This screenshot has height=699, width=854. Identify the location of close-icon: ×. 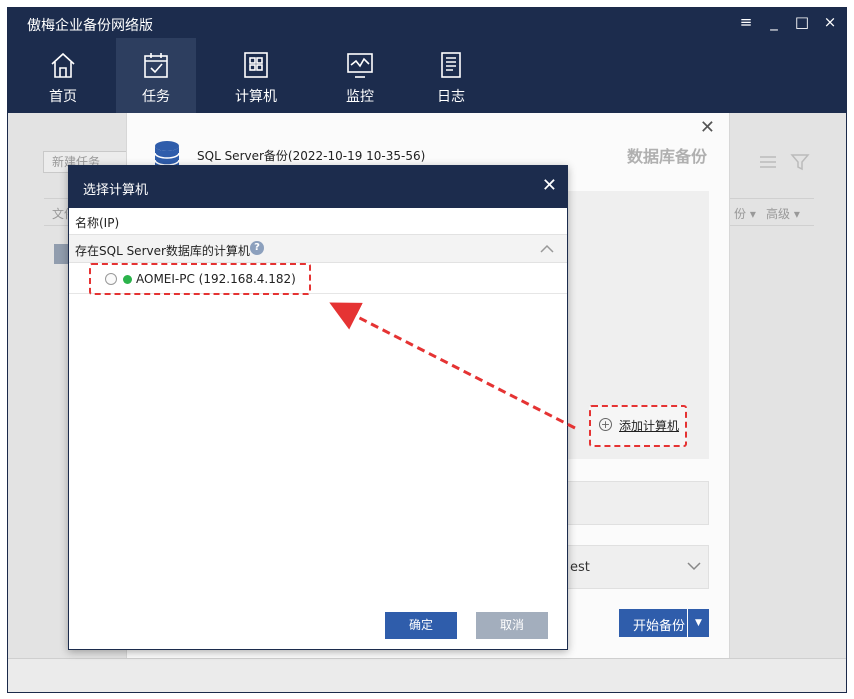
(830, 22).